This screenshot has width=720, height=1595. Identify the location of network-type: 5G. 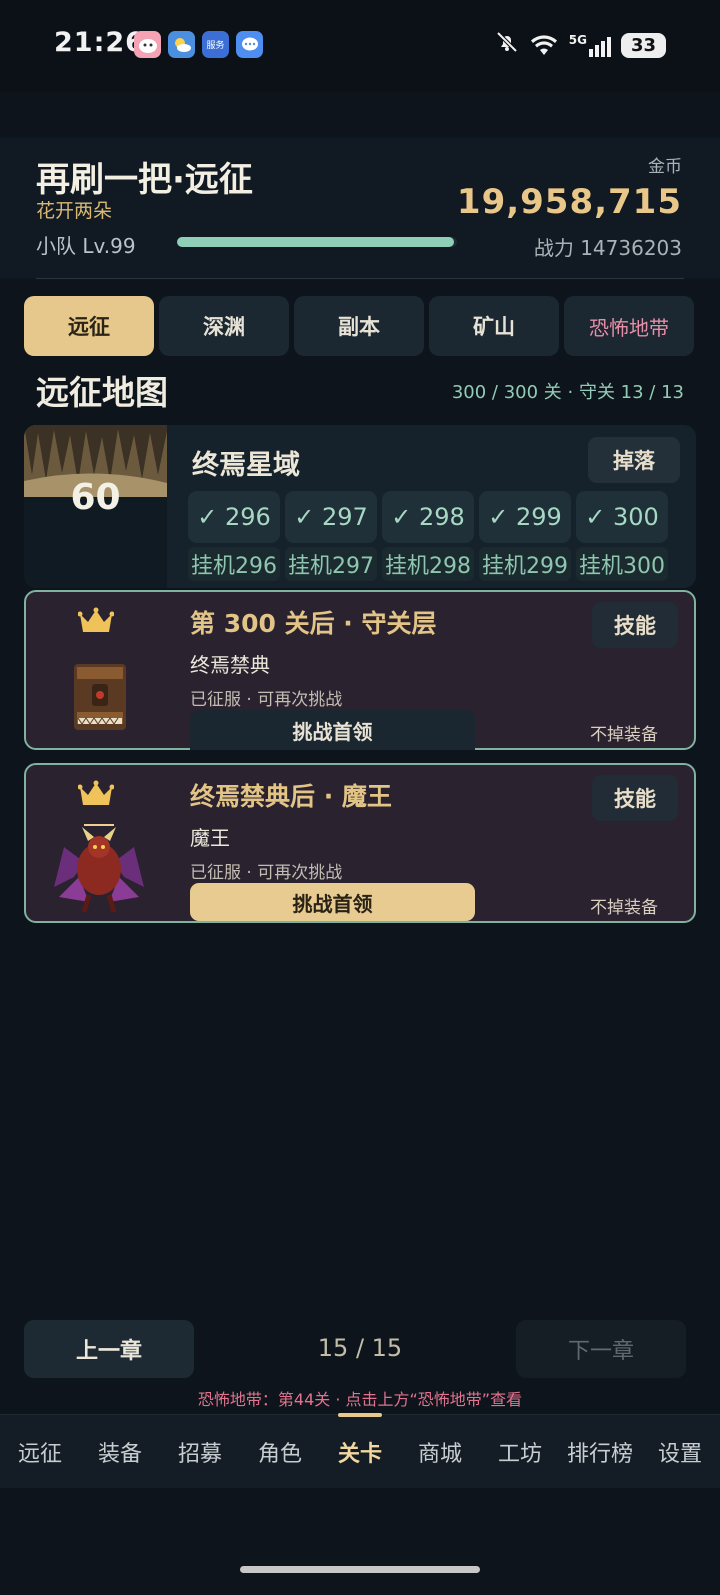
(577, 40).